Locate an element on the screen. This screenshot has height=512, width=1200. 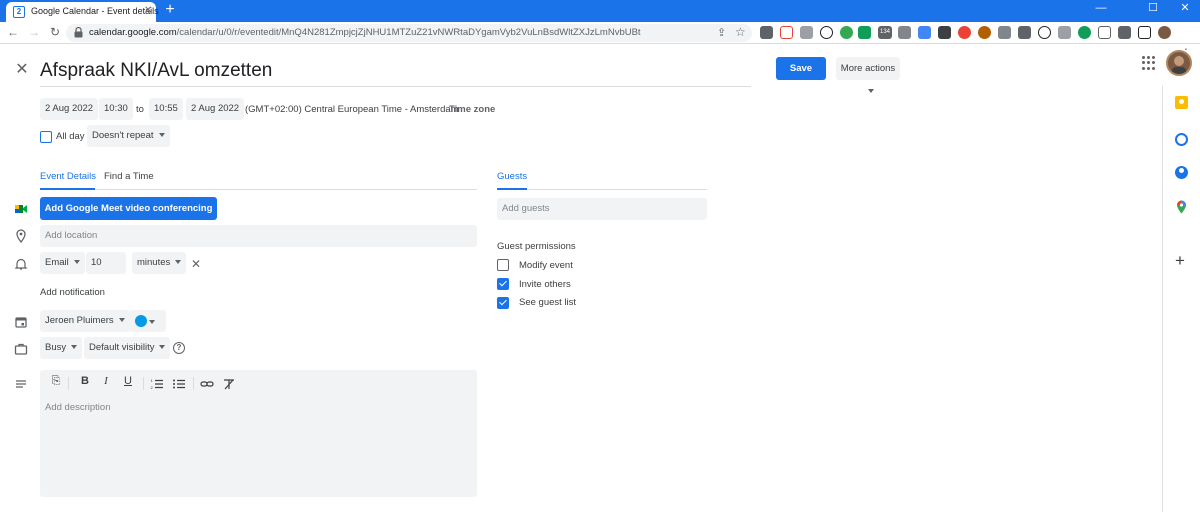
tab-guests: Guests is located at coordinates (512, 176).